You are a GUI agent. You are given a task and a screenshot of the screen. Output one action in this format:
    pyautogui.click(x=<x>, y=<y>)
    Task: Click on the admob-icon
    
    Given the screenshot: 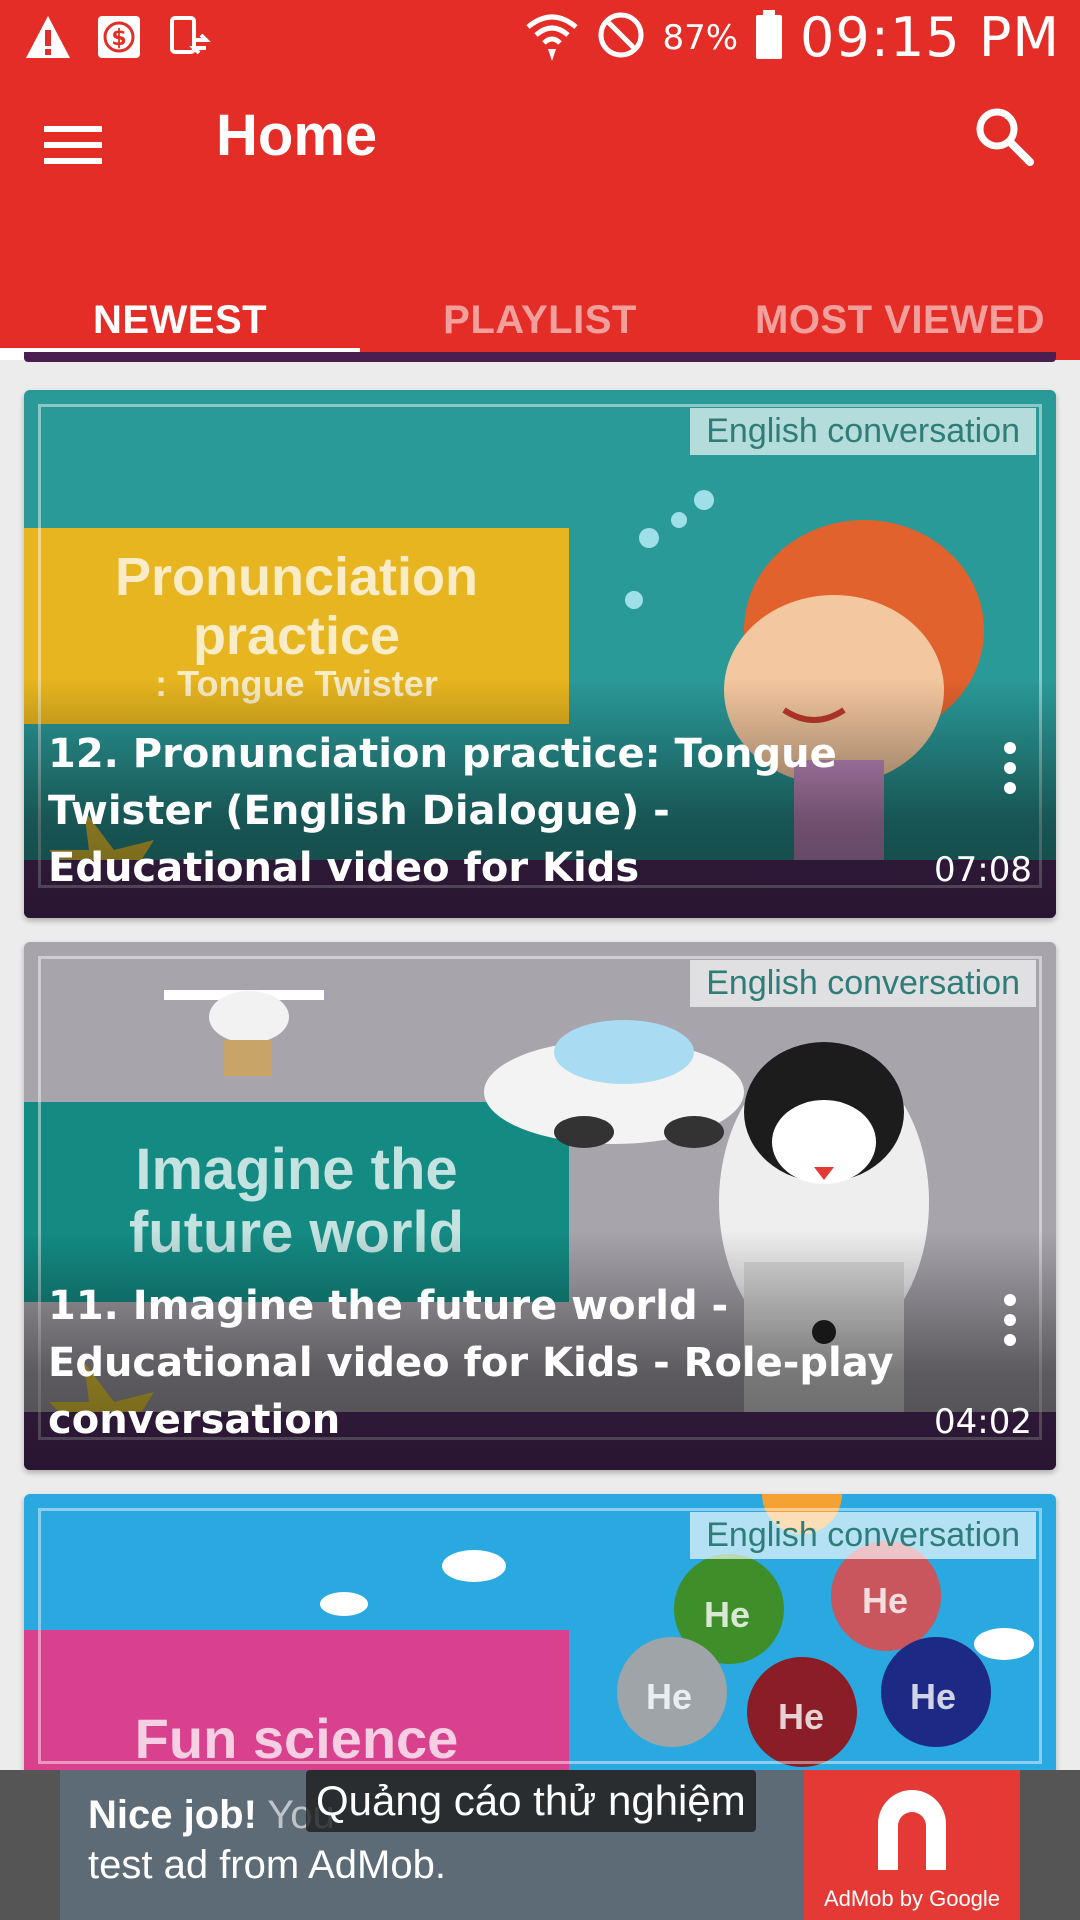 What is the action you would take?
    pyautogui.click(x=912, y=1834)
    